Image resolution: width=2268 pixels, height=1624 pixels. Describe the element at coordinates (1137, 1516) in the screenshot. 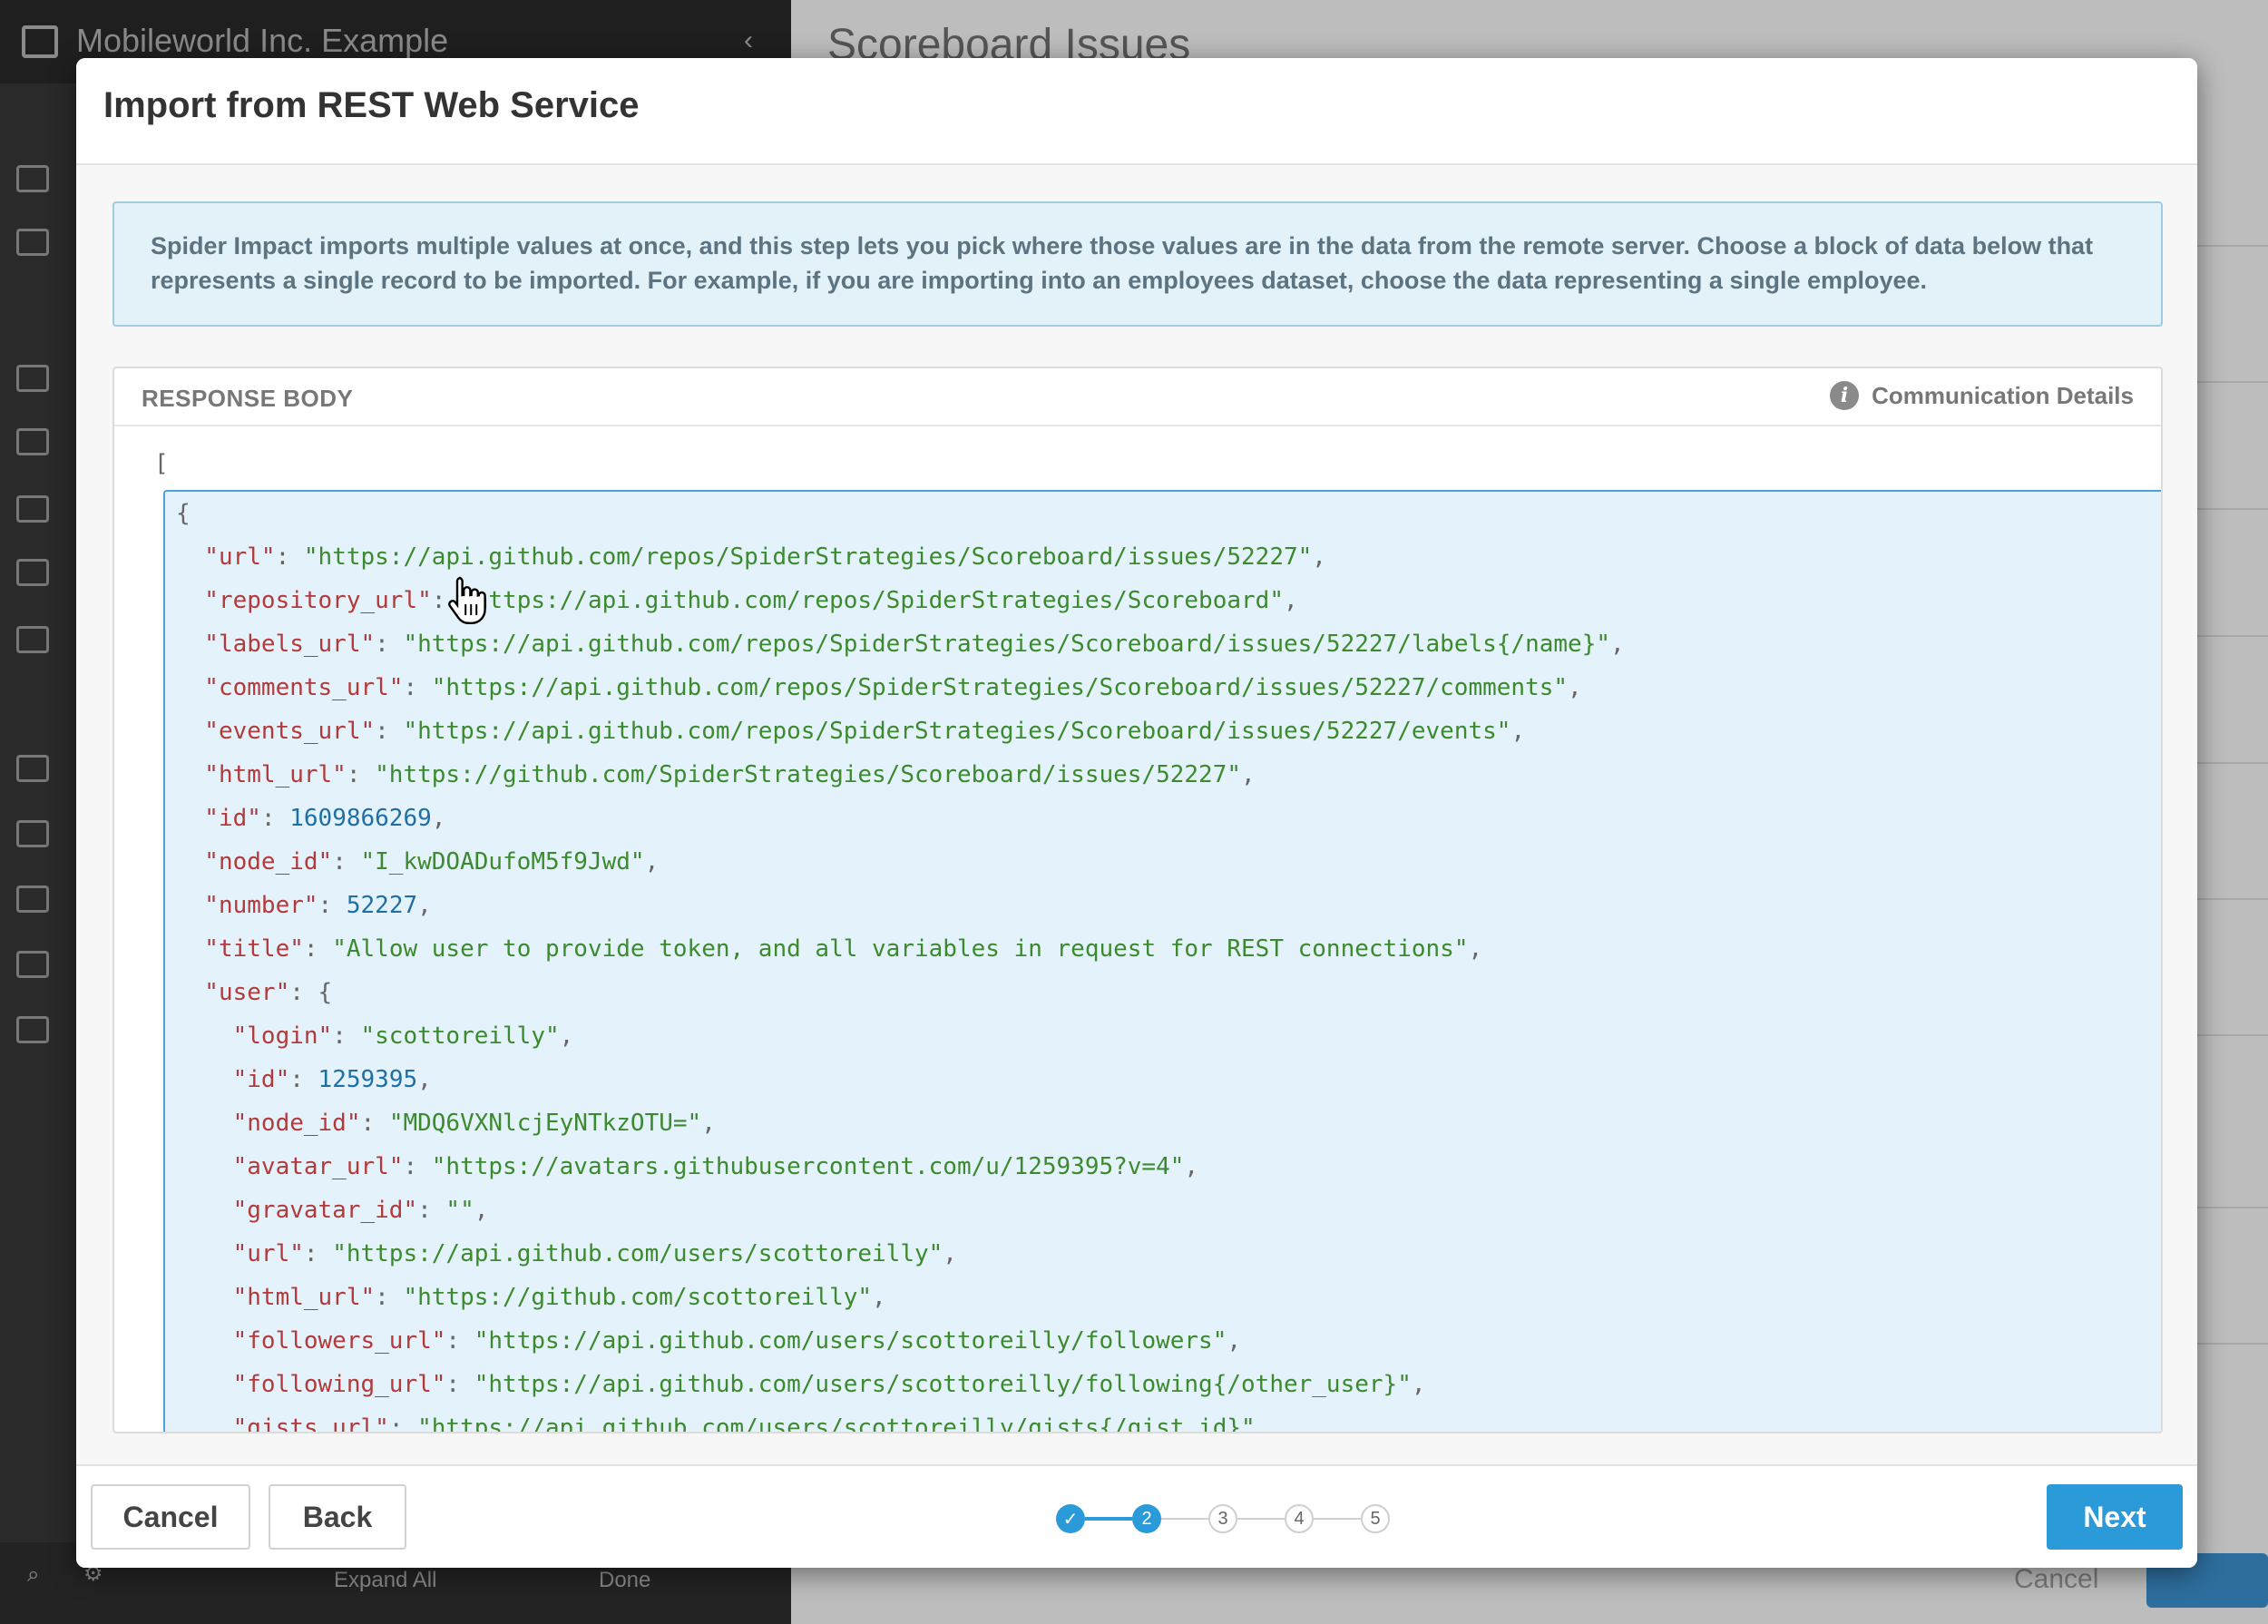

I see `dialog-footer: Cancel Back ✓ 2 3 4 5 Next` at that location.